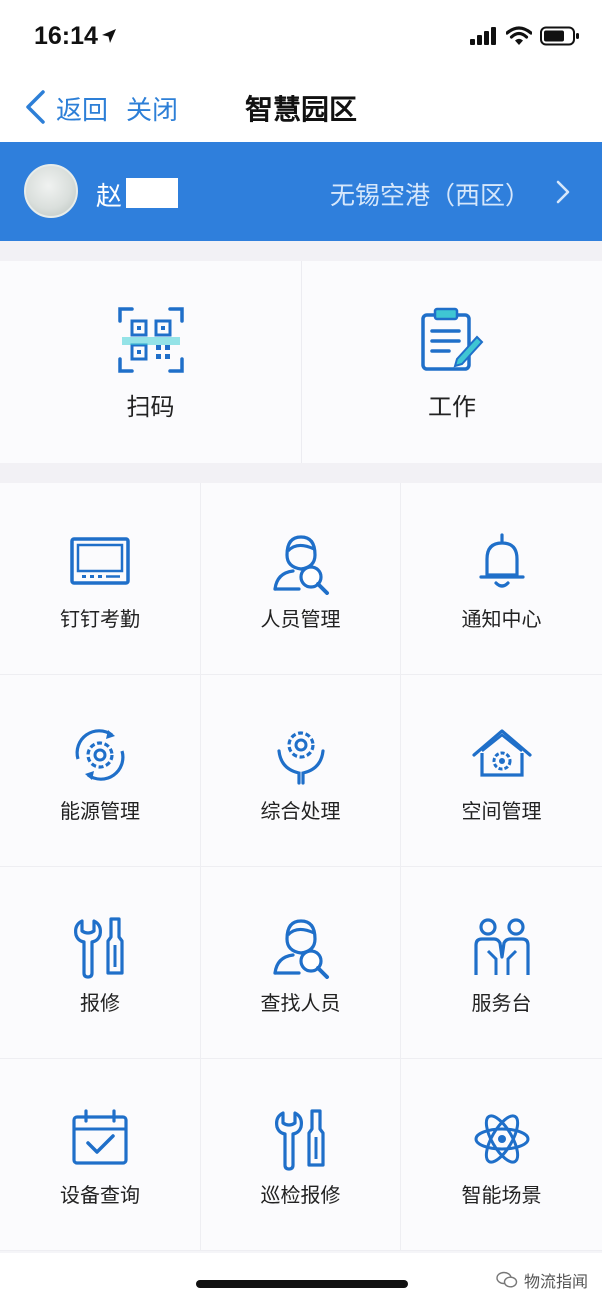 This screenshot has width=602, height=1304. I want to click on house-gear-icon, so click(501, 753).